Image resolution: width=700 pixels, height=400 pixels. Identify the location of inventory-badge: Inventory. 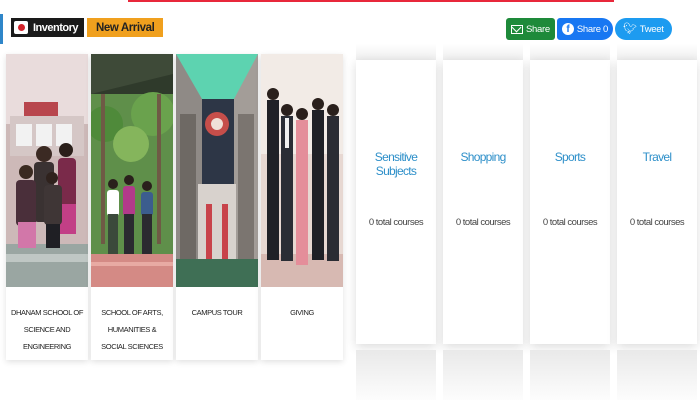
(48, 27).